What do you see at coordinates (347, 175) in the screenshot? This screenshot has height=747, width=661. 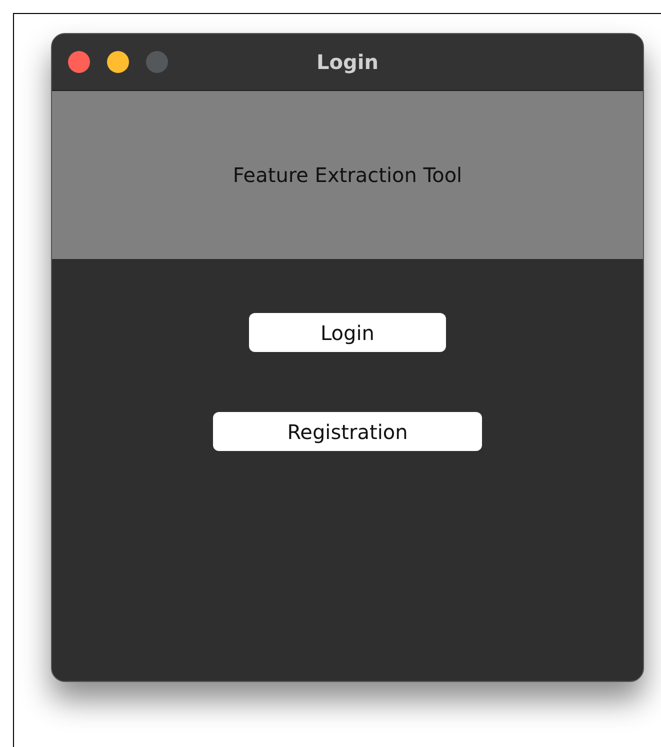 I see `app-title: Feature Extraction Tool` at bounding box center [347, 175].